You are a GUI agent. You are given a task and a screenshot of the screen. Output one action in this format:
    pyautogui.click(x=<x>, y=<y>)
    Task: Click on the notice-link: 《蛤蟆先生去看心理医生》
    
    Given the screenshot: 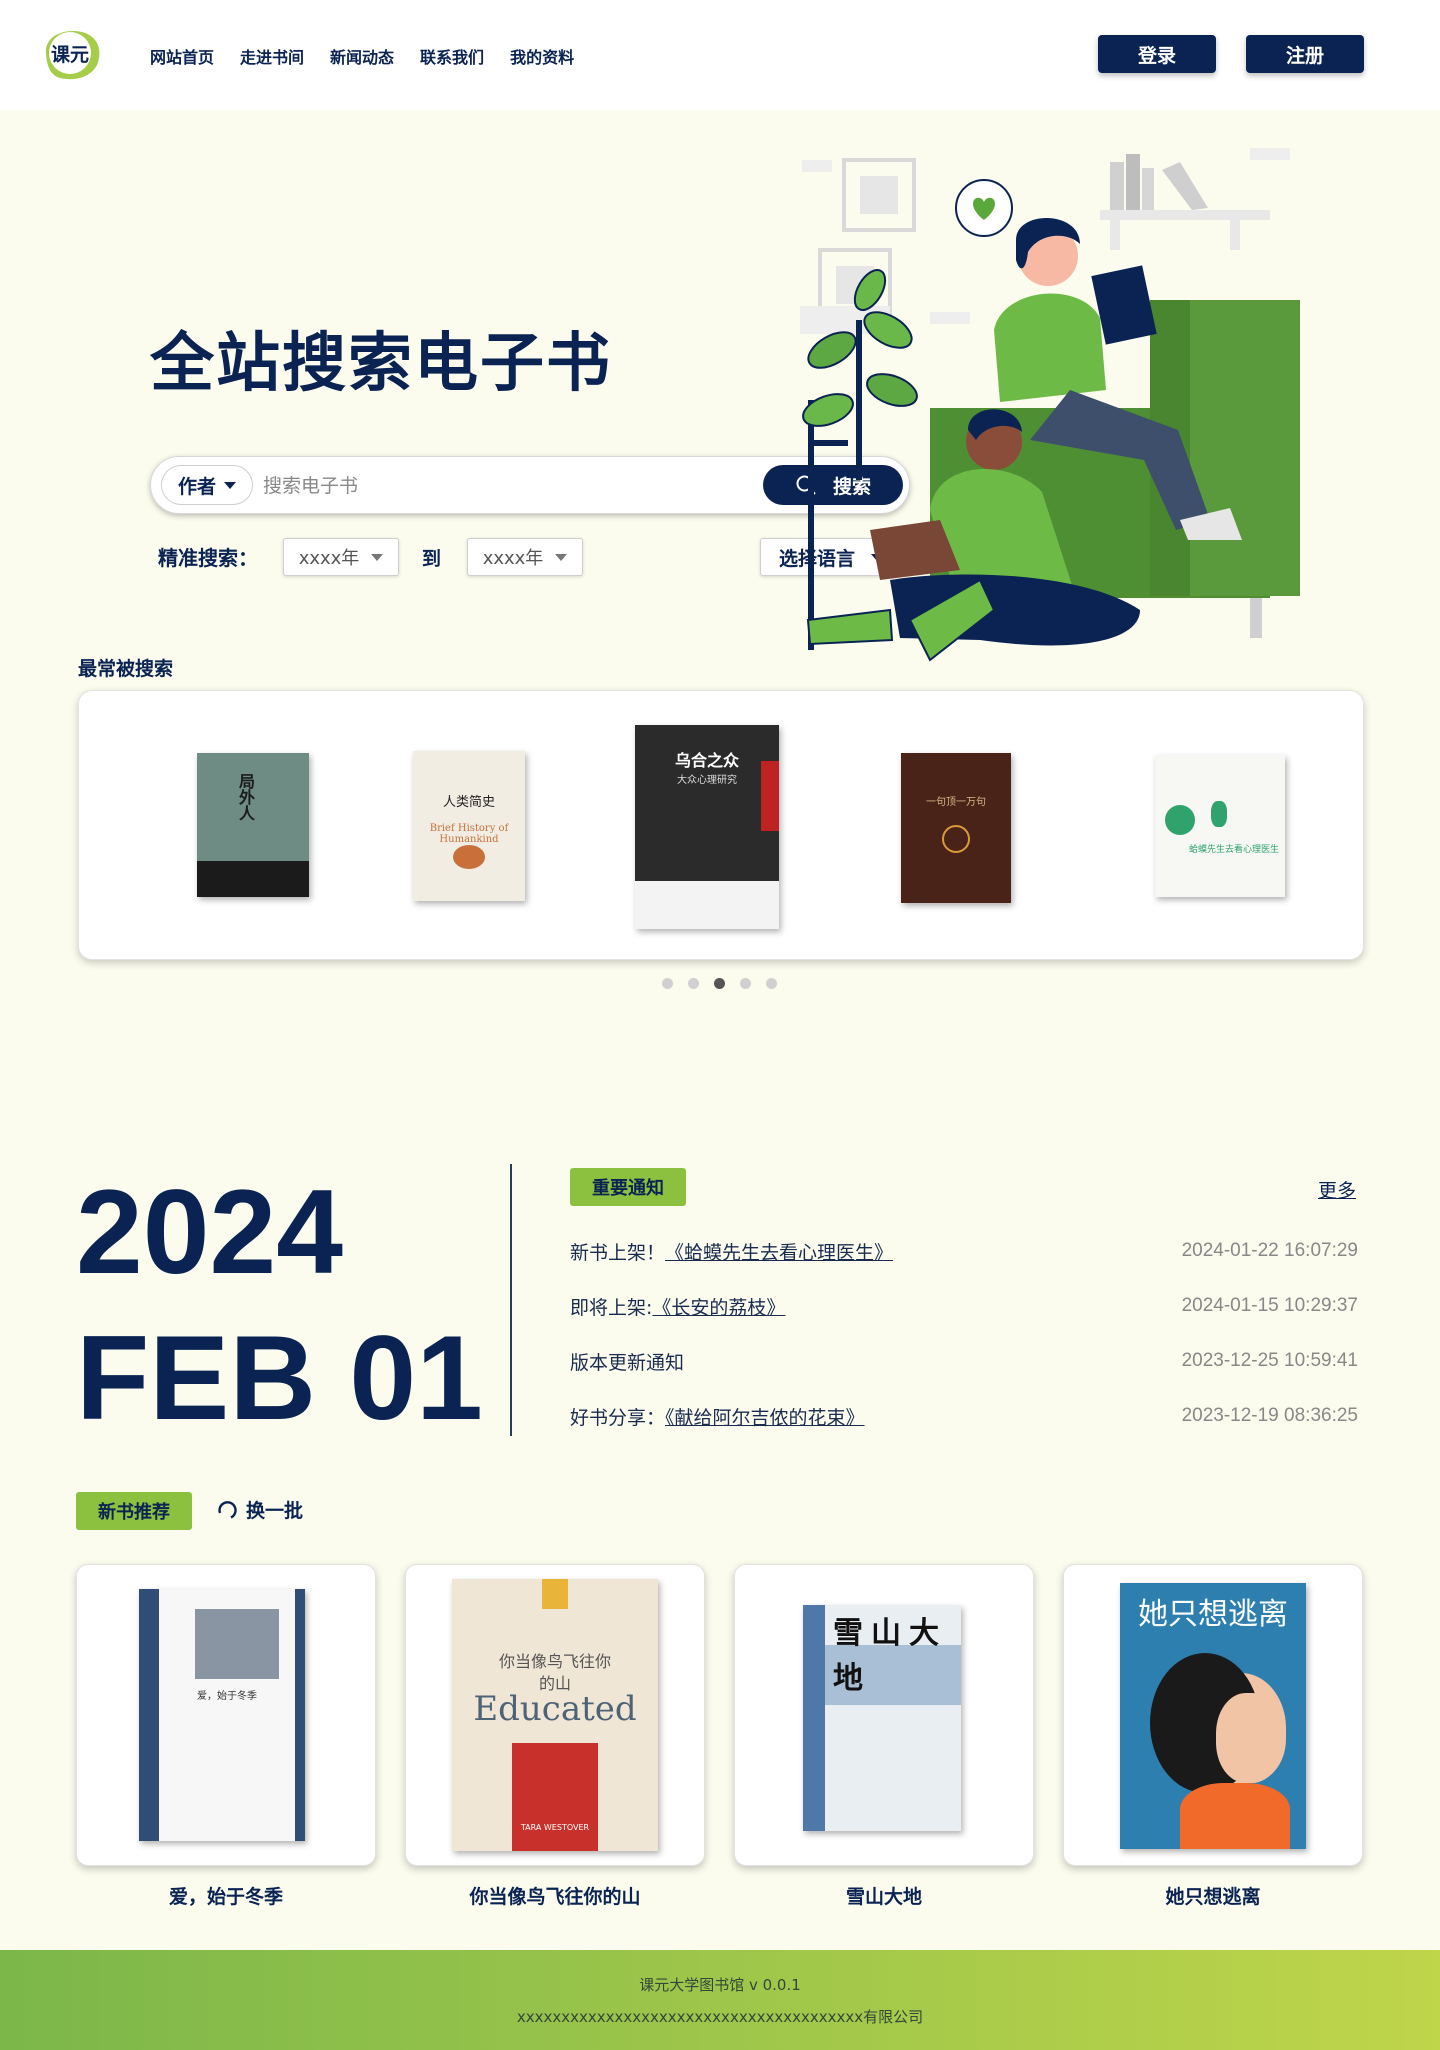 What is the action you would take?
    pyautogui.click(x=779, y=1253)
    